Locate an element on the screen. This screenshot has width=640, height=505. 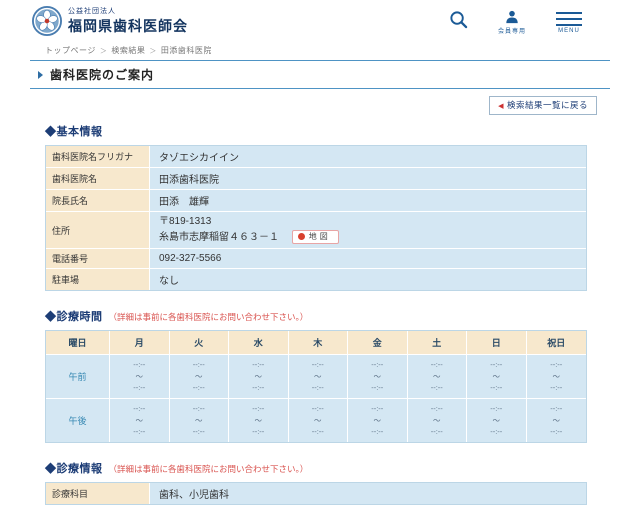
breadcrumb-current-page: 田添歯科医院 is located at coordinates (186, 50).